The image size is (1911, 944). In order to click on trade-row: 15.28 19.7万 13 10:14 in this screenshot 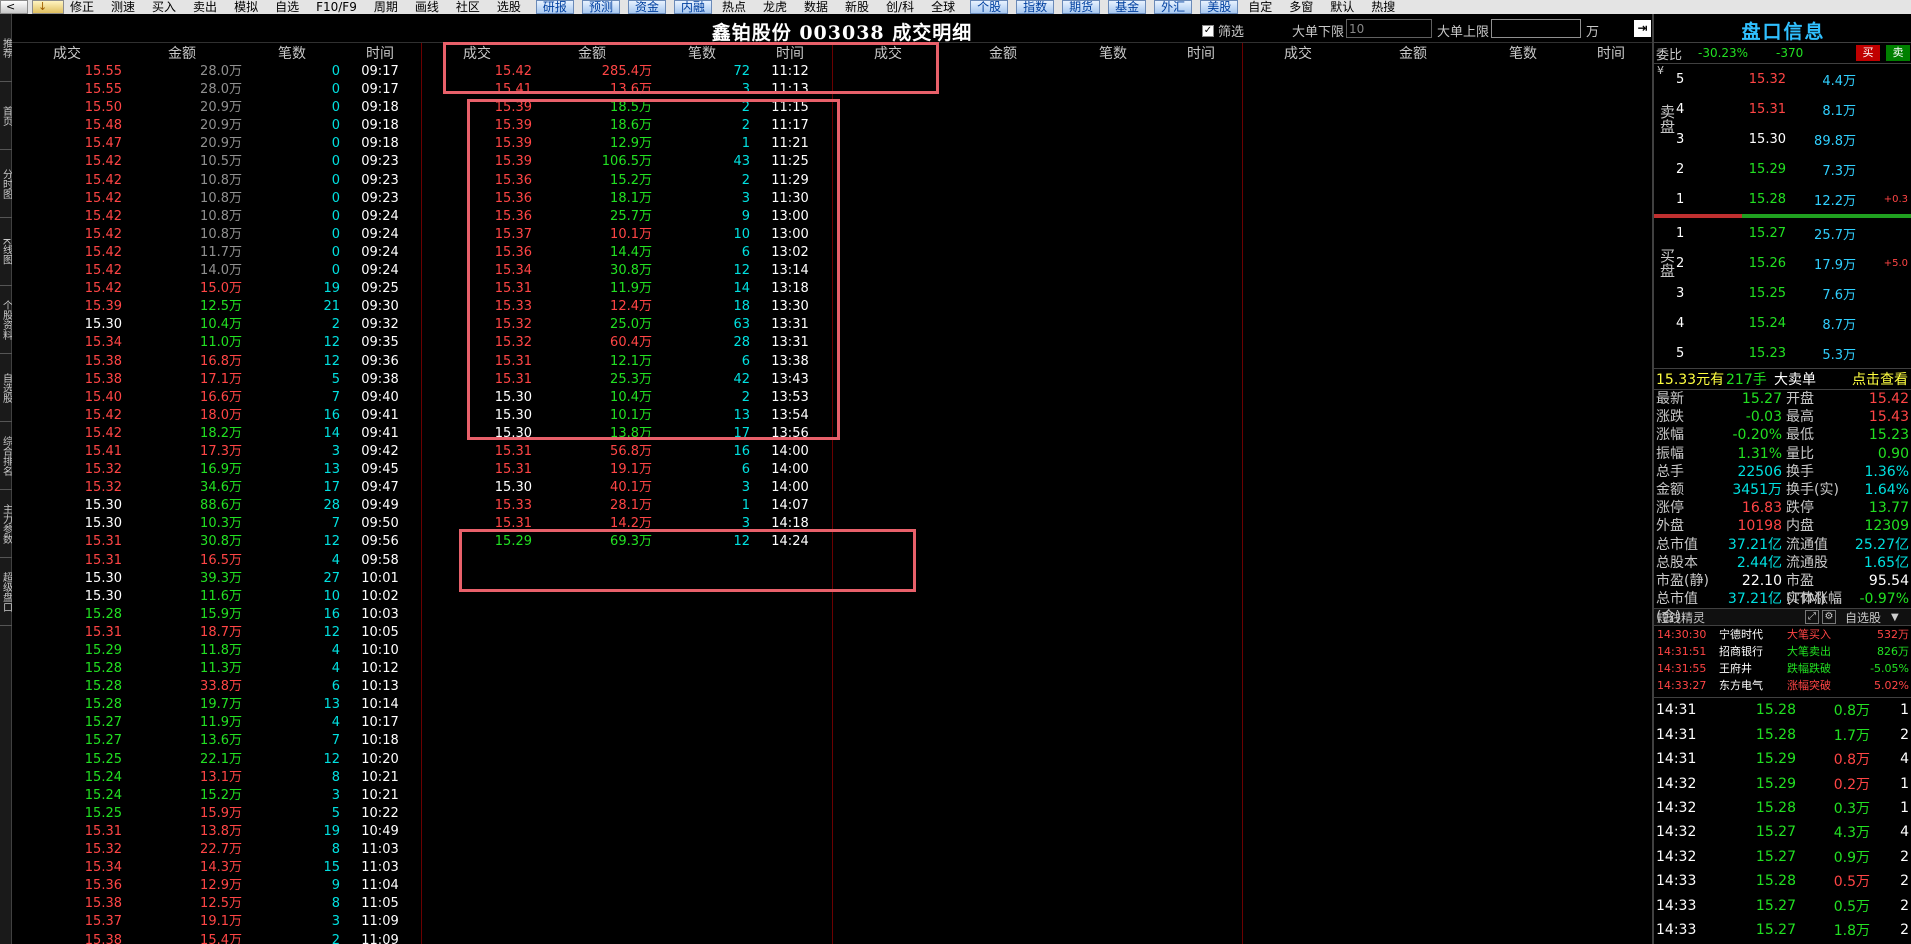, I will do `click(216, 705)`.